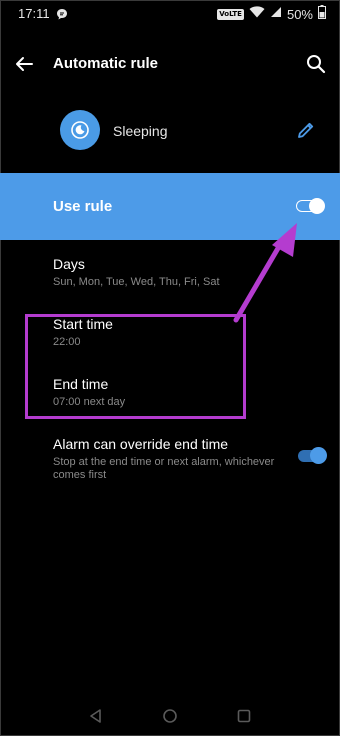 The image size is (340, 736). I want to click on annotation-highlight-box, so click(135, 366).